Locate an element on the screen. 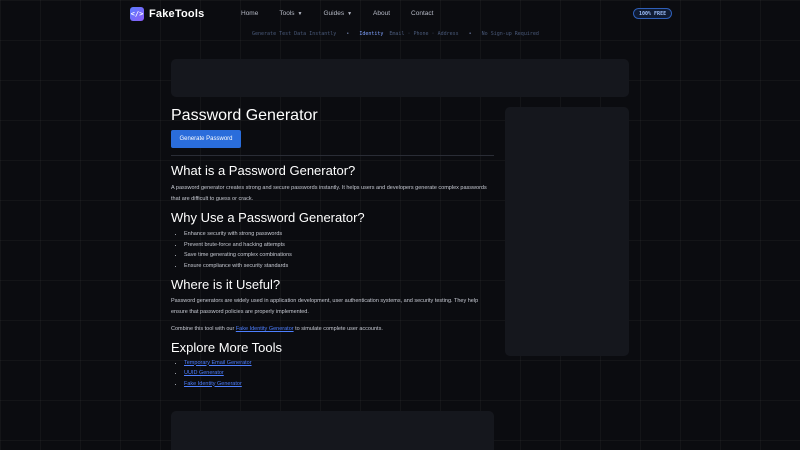 Image resolution: width=800 pixels, height=450 pixels. section-heading-why: Why Use a Password Generator? is located at coordinates (268, 217).